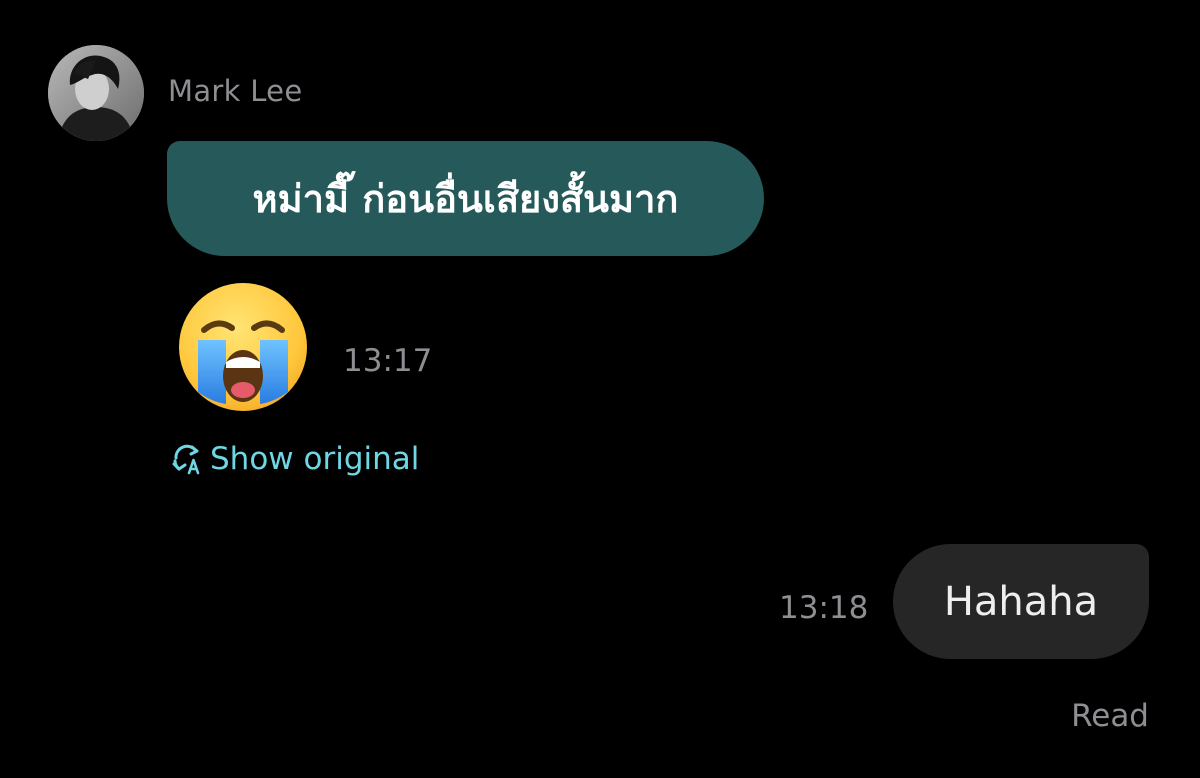  What do you see at coordinates (243, 347) in the screenshot?
I see `loudly-crying-face-icon` at bounding box center [243, 347].